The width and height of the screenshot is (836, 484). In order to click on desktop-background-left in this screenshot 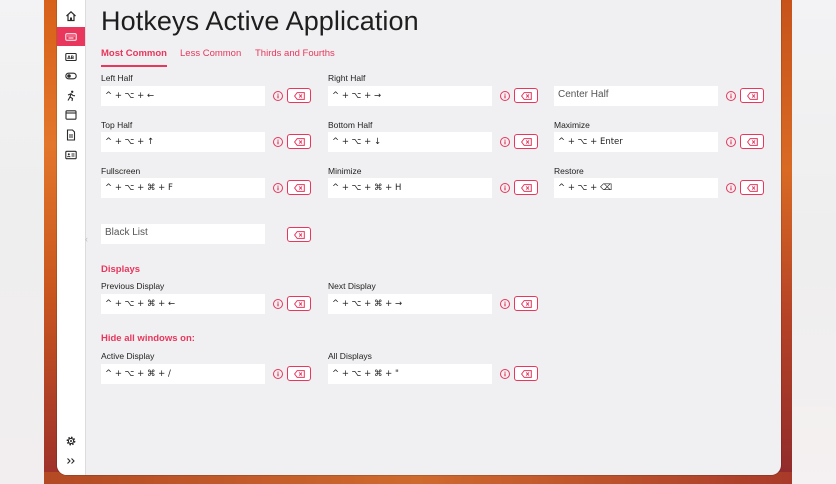, I will do `click(30, 242)`.